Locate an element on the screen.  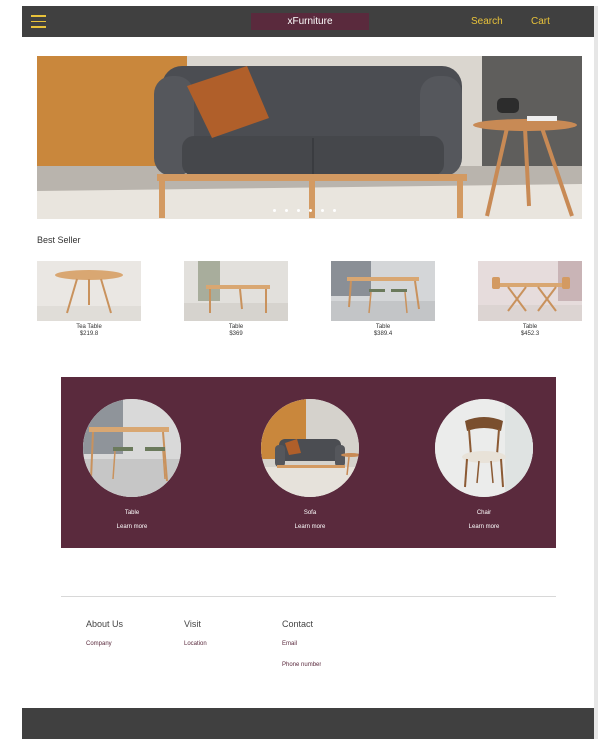
category-card: Table Learn more is located at coordinates (132, 464).